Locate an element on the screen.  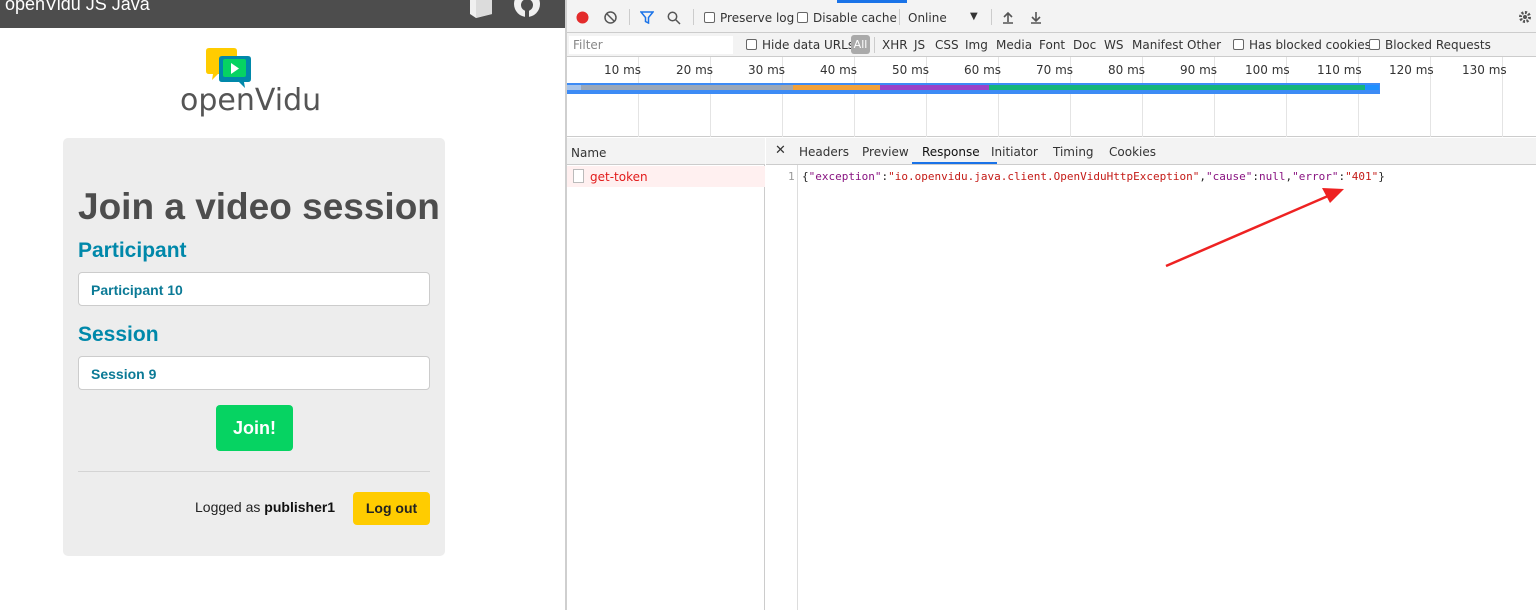
participant-input: Participant 10 is located at coordinates (254, 289).